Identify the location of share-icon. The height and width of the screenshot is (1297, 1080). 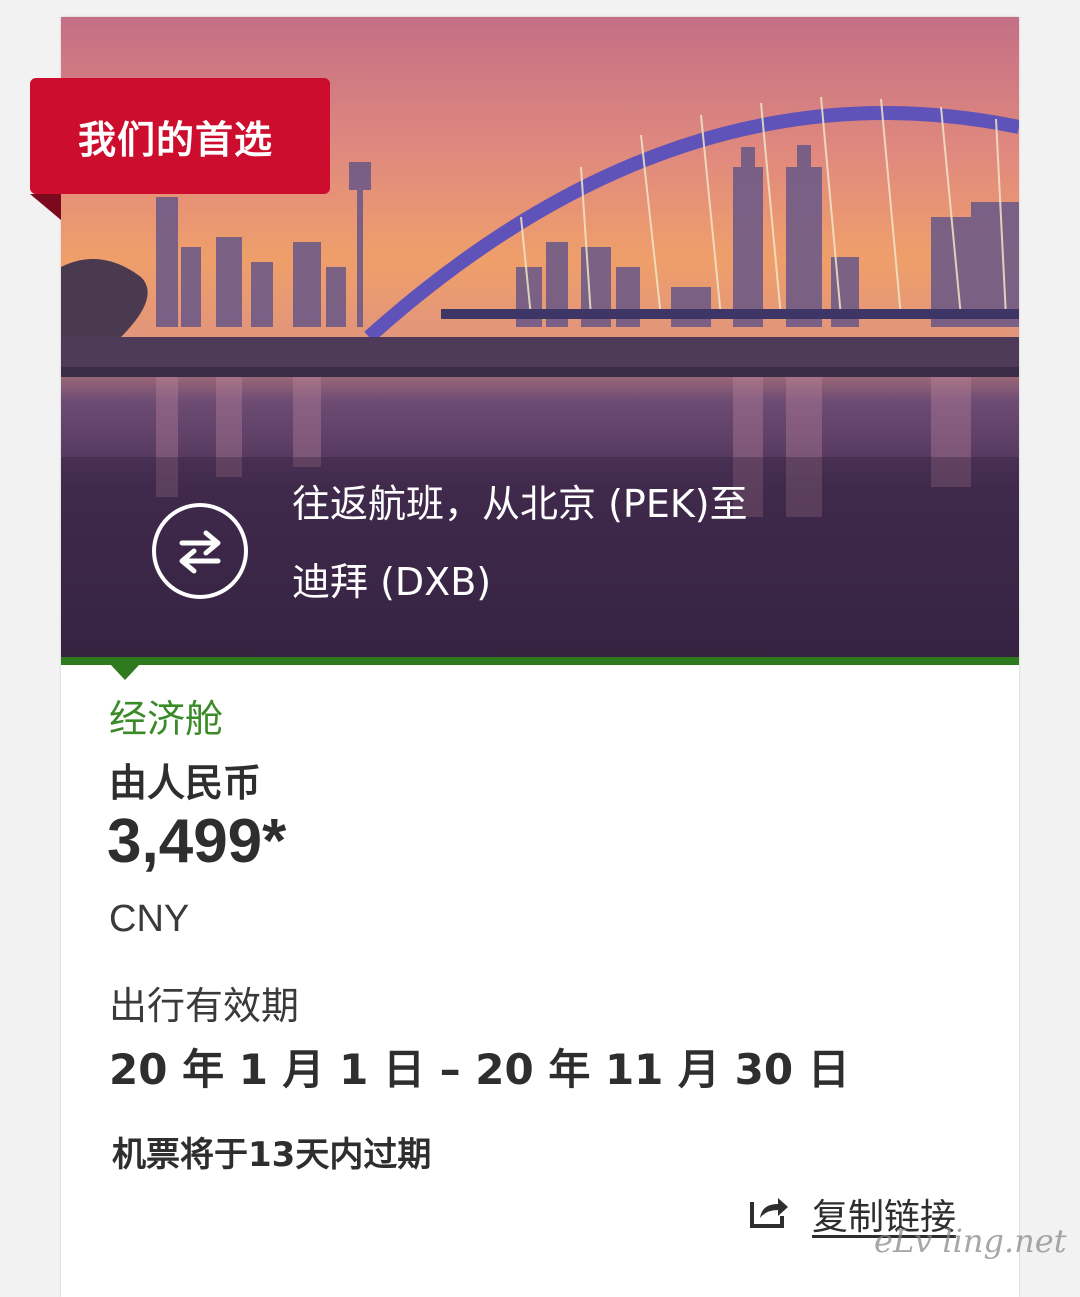
(769, 1210).